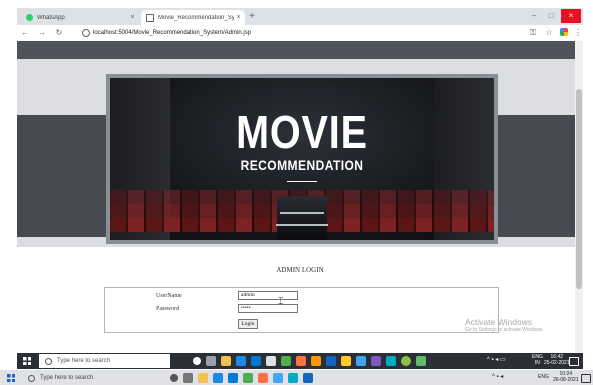  What do you see at coordinates (566, 380) in the screenshot?
I see `host-clock-date: 26-08-2021` at bounding box center [566, 380].